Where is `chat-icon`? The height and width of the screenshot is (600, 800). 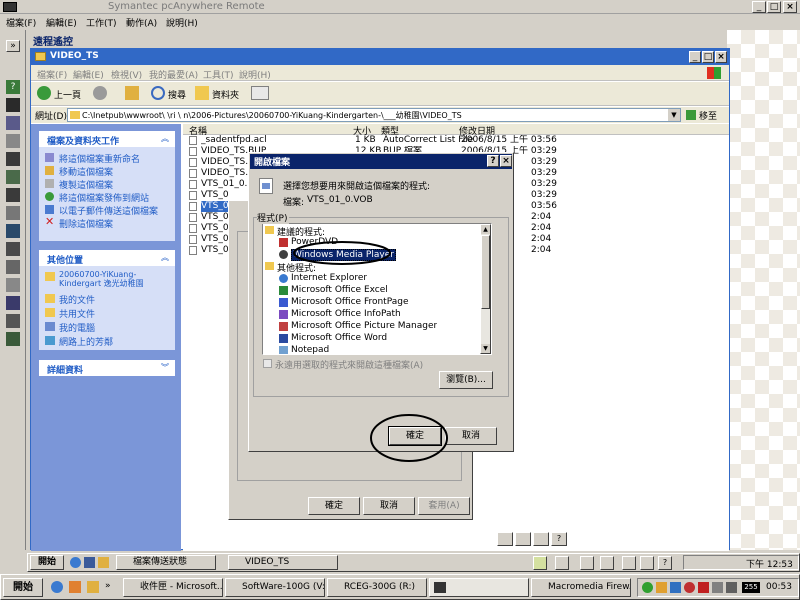
chat-icon is located at coordinates (13, 105).